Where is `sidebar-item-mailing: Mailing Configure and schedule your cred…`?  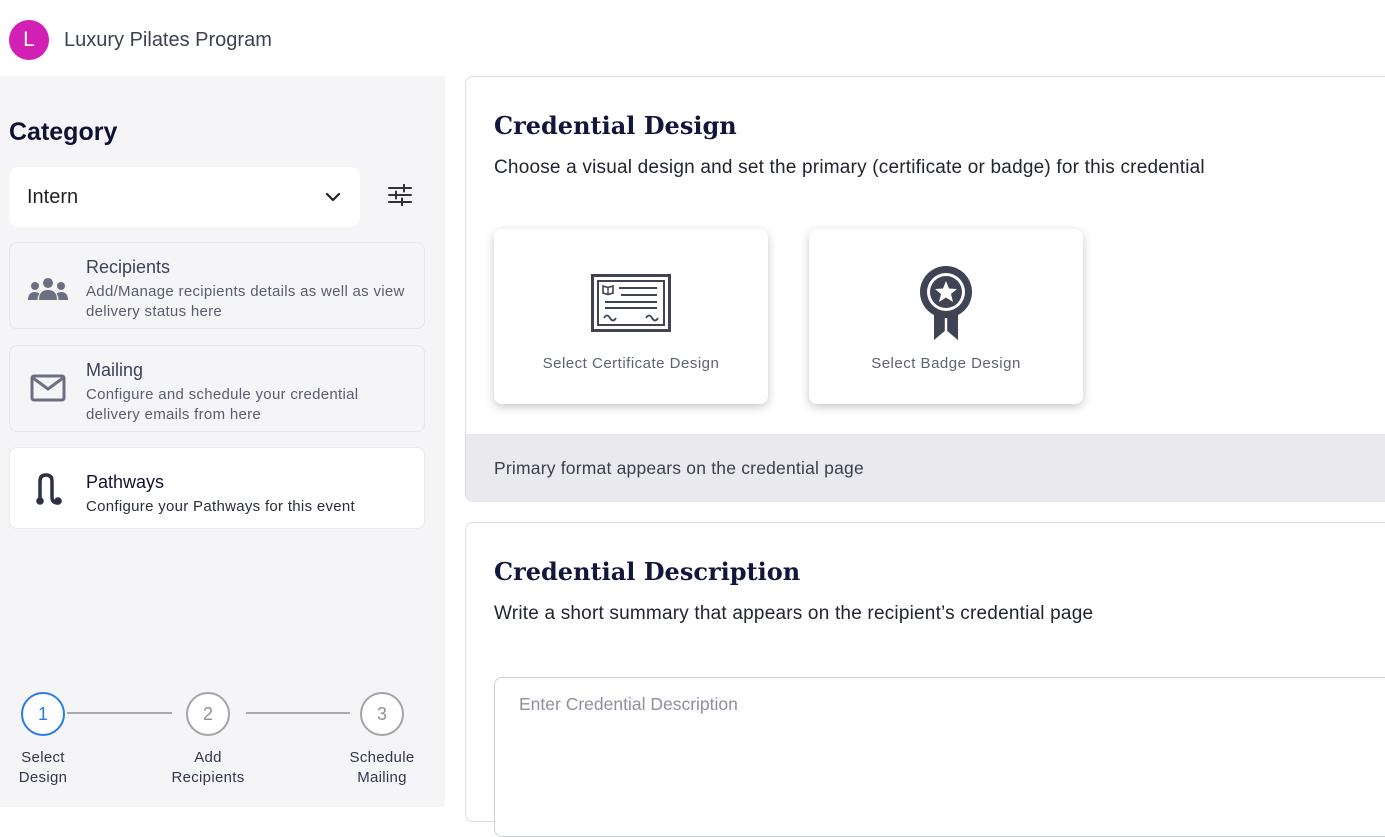
sidebar-item-mailing: Mailing Configure and schedule your cred… is located at coordinates (217, 388).